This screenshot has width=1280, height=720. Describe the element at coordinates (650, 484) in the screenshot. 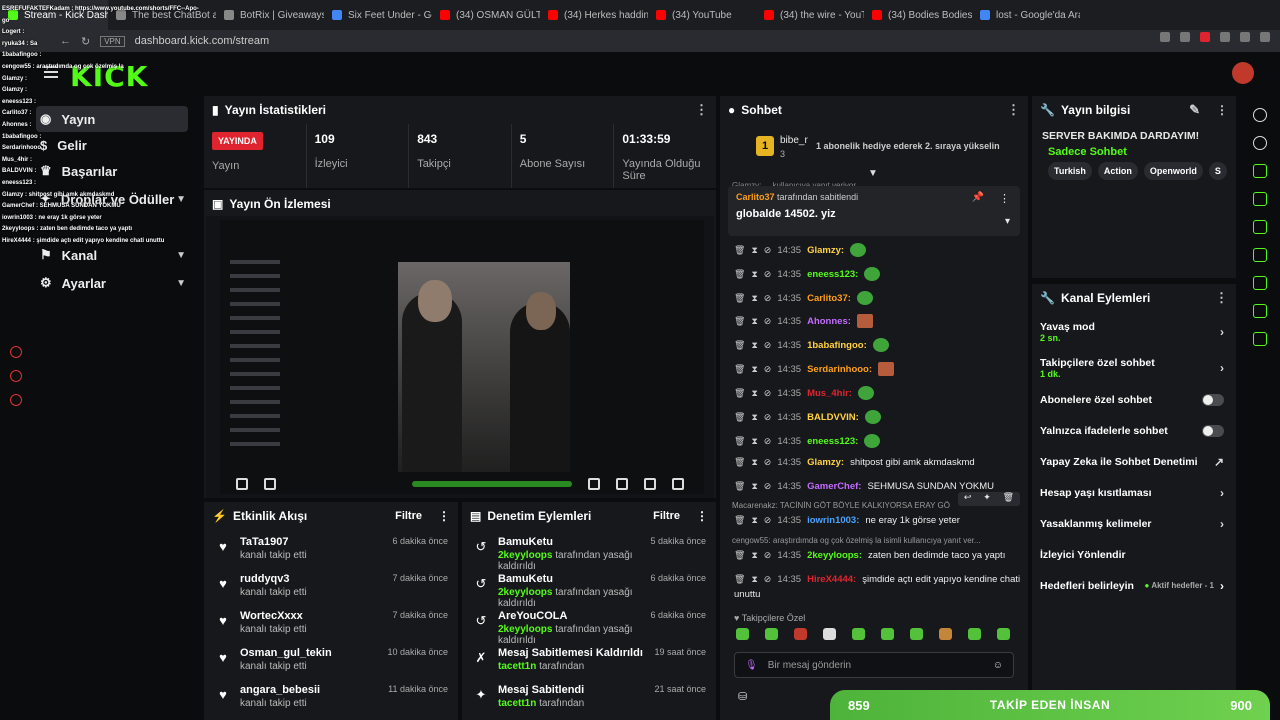

I see `fullscreen-icon` at that location.